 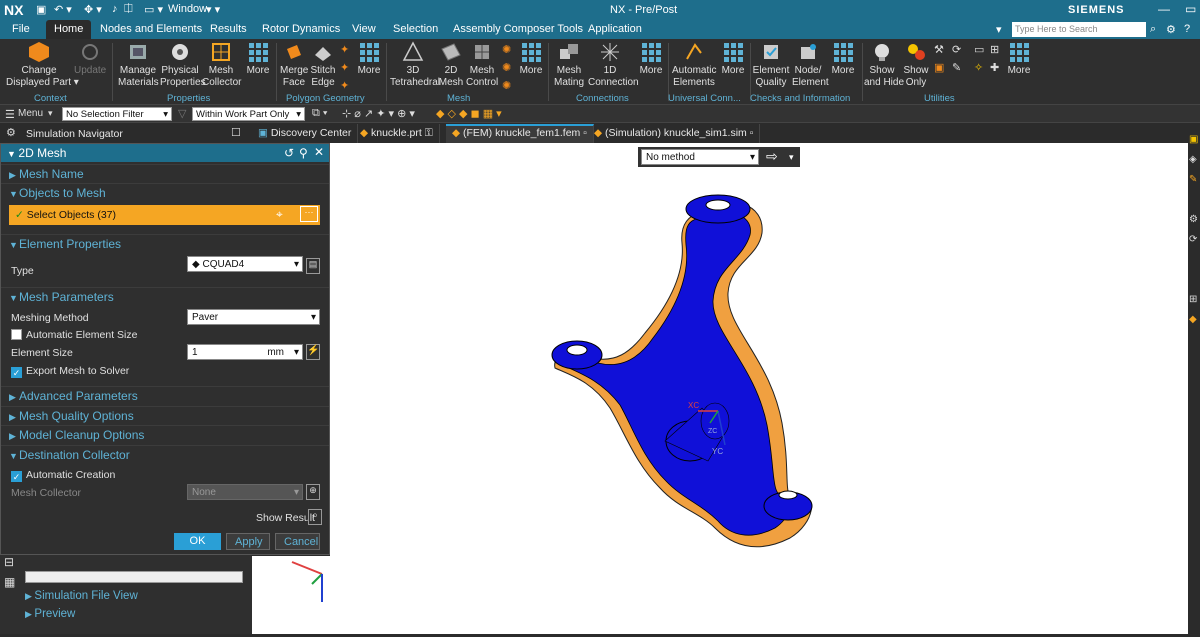 What do you see at coordinates (999, 29) in the screenshot?
I see `menu-dropdown-icon: ▾` at bounding box center [999, 29].